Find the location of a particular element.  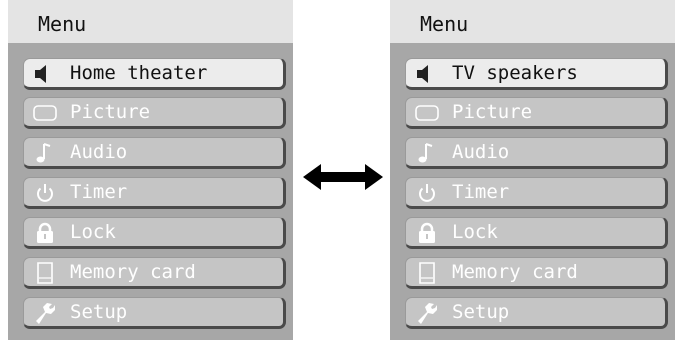

right-menu-item-setup: Setup is located at coordinates (536, 313).